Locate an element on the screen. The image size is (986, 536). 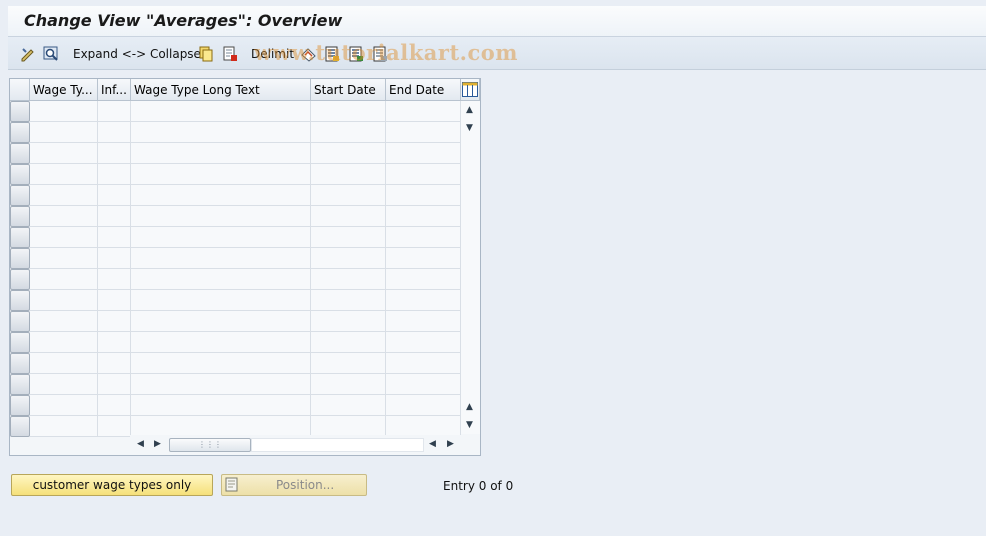
scroll-page-up-icon: ▲ is located at coordinates (469, 407).